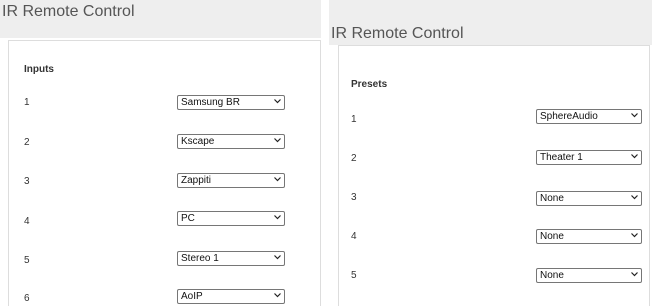  I want to click on input-row: 3 Zappiti, so click(164, 181).